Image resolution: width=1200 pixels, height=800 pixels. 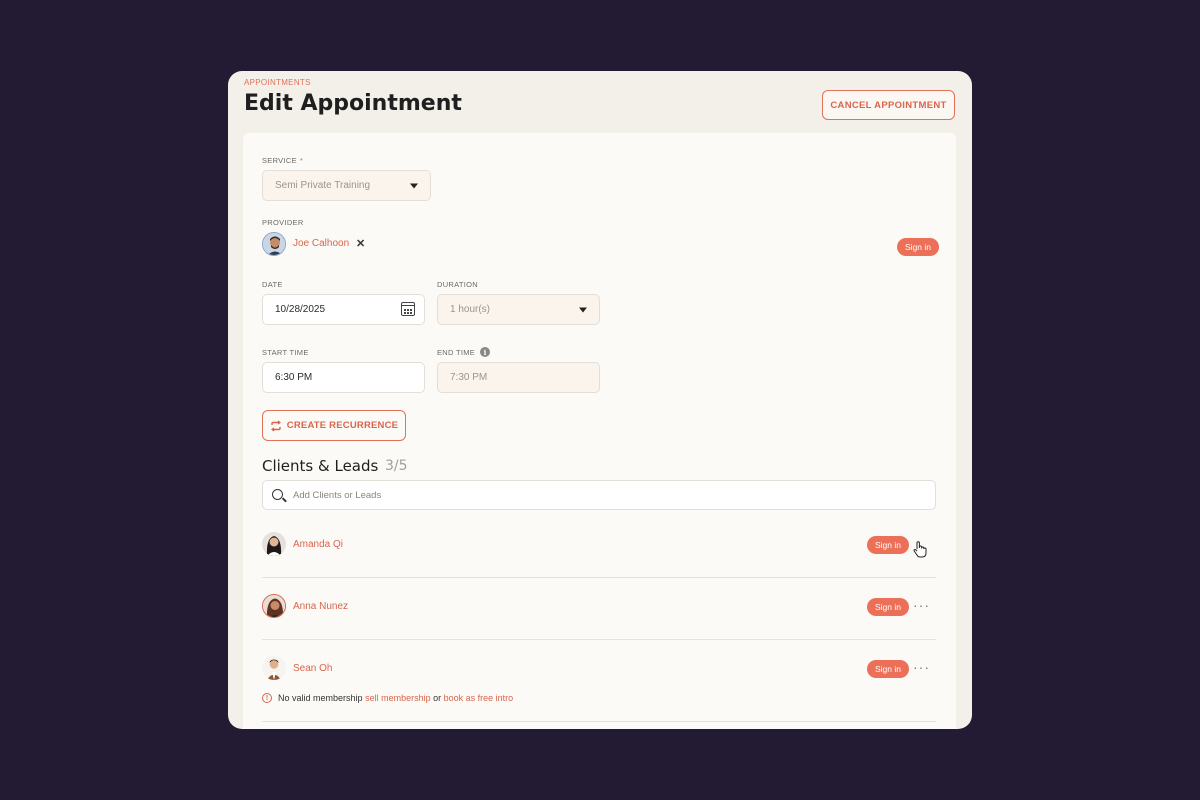 I want to click on duration-value: 1 hour(s), so click(x=470, y=309).